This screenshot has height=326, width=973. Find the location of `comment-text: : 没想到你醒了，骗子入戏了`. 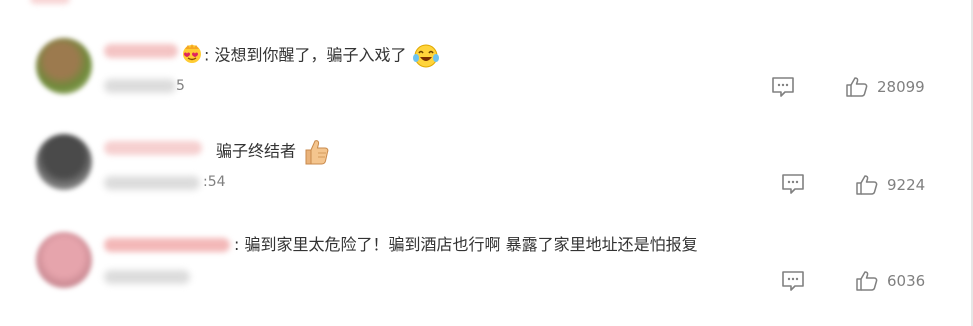

comment-text: : 没想到你醒了，骗子入戏了 is located at coordinates (322, 56).